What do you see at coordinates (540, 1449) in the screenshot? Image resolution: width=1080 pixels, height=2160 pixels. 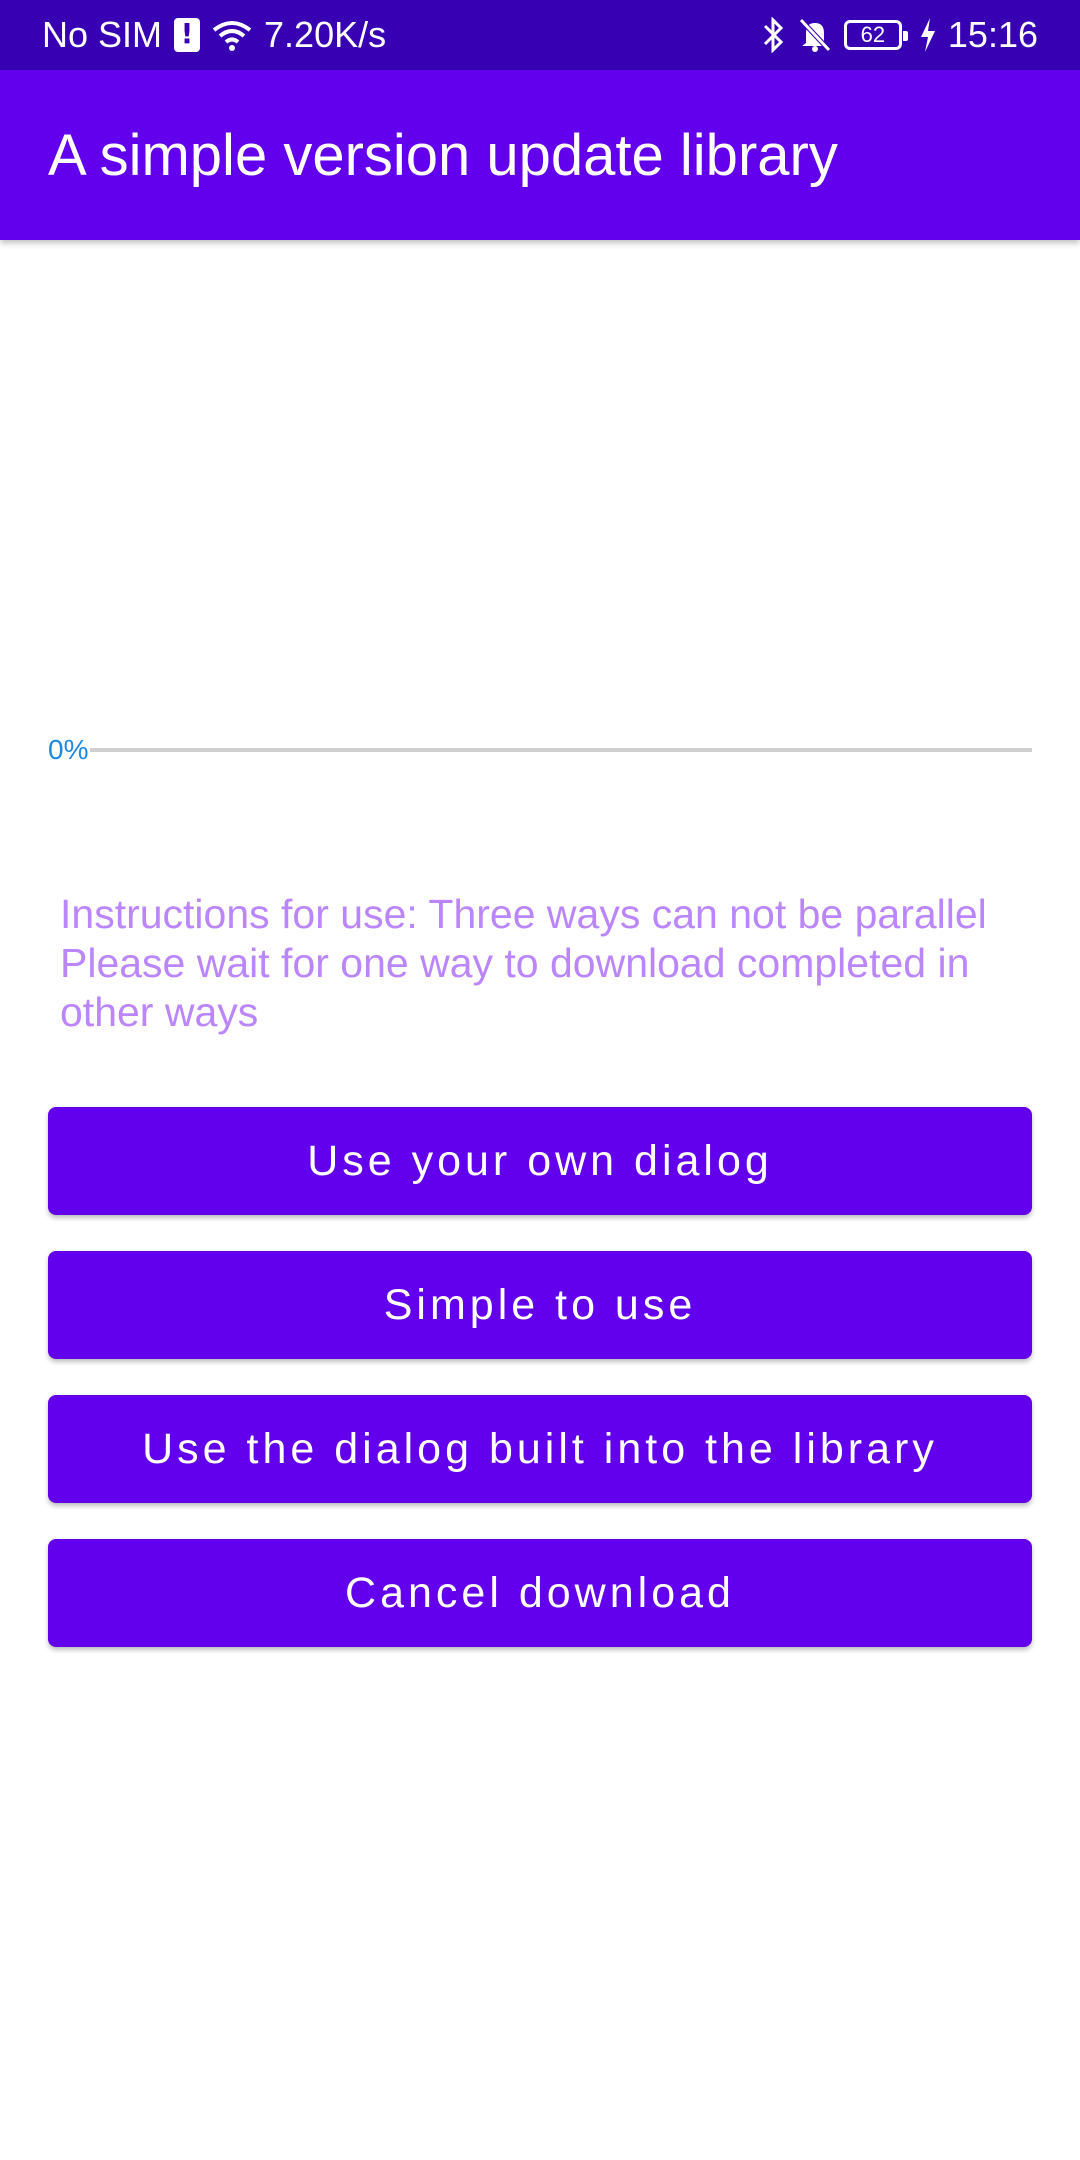 I see `use-builtin-dialog-button: Use the dialog built into the library` at bounding box center [540, 1449].